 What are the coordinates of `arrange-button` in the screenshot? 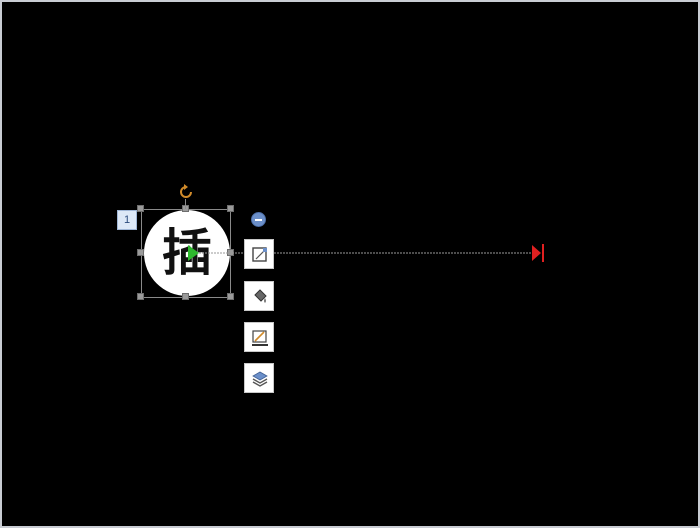 It's located at (259, 378).